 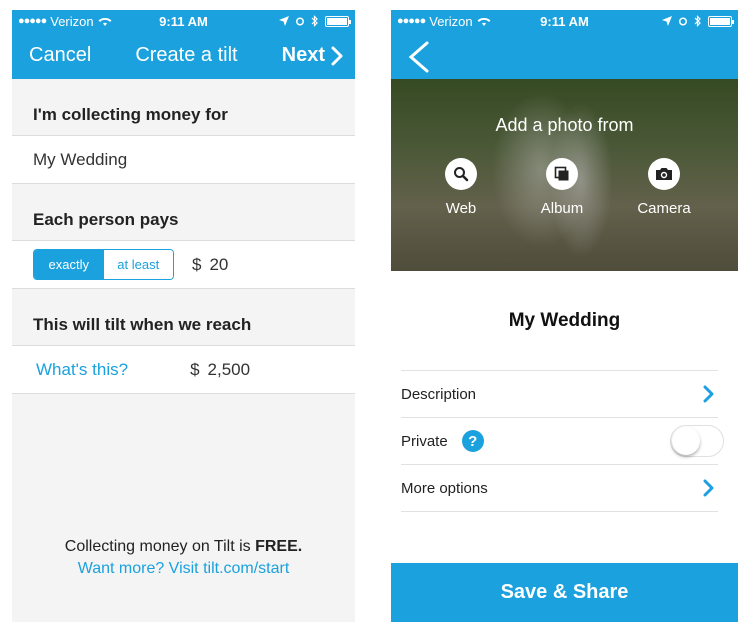 I want to click on help-icon: ?, so click(x=472, y=441).